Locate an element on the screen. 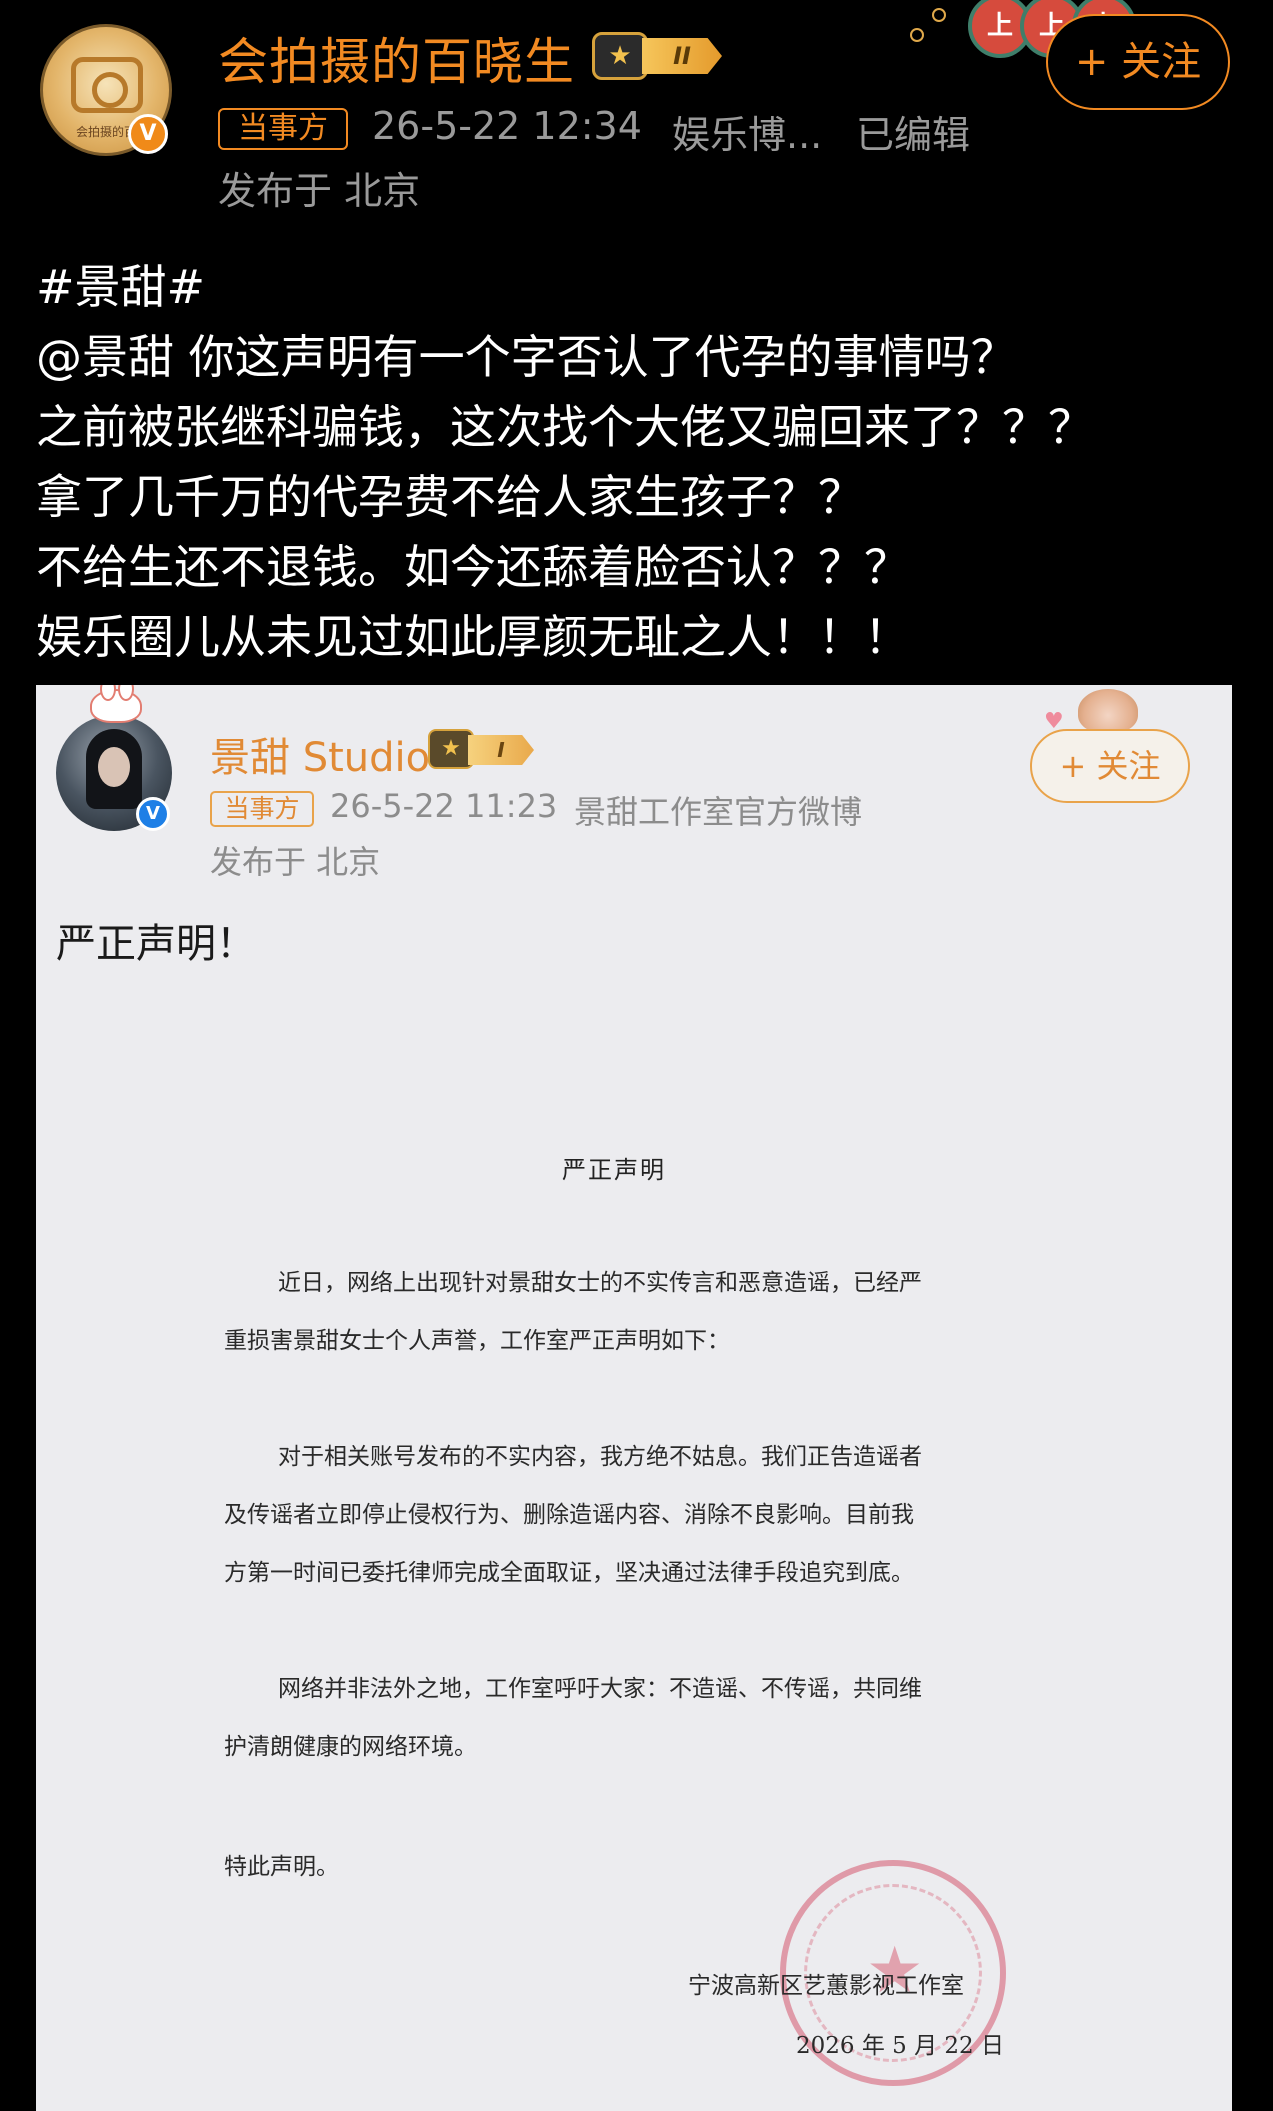 The image size is (1273, 2111). avatar-face is located at coordinates (114, 767).